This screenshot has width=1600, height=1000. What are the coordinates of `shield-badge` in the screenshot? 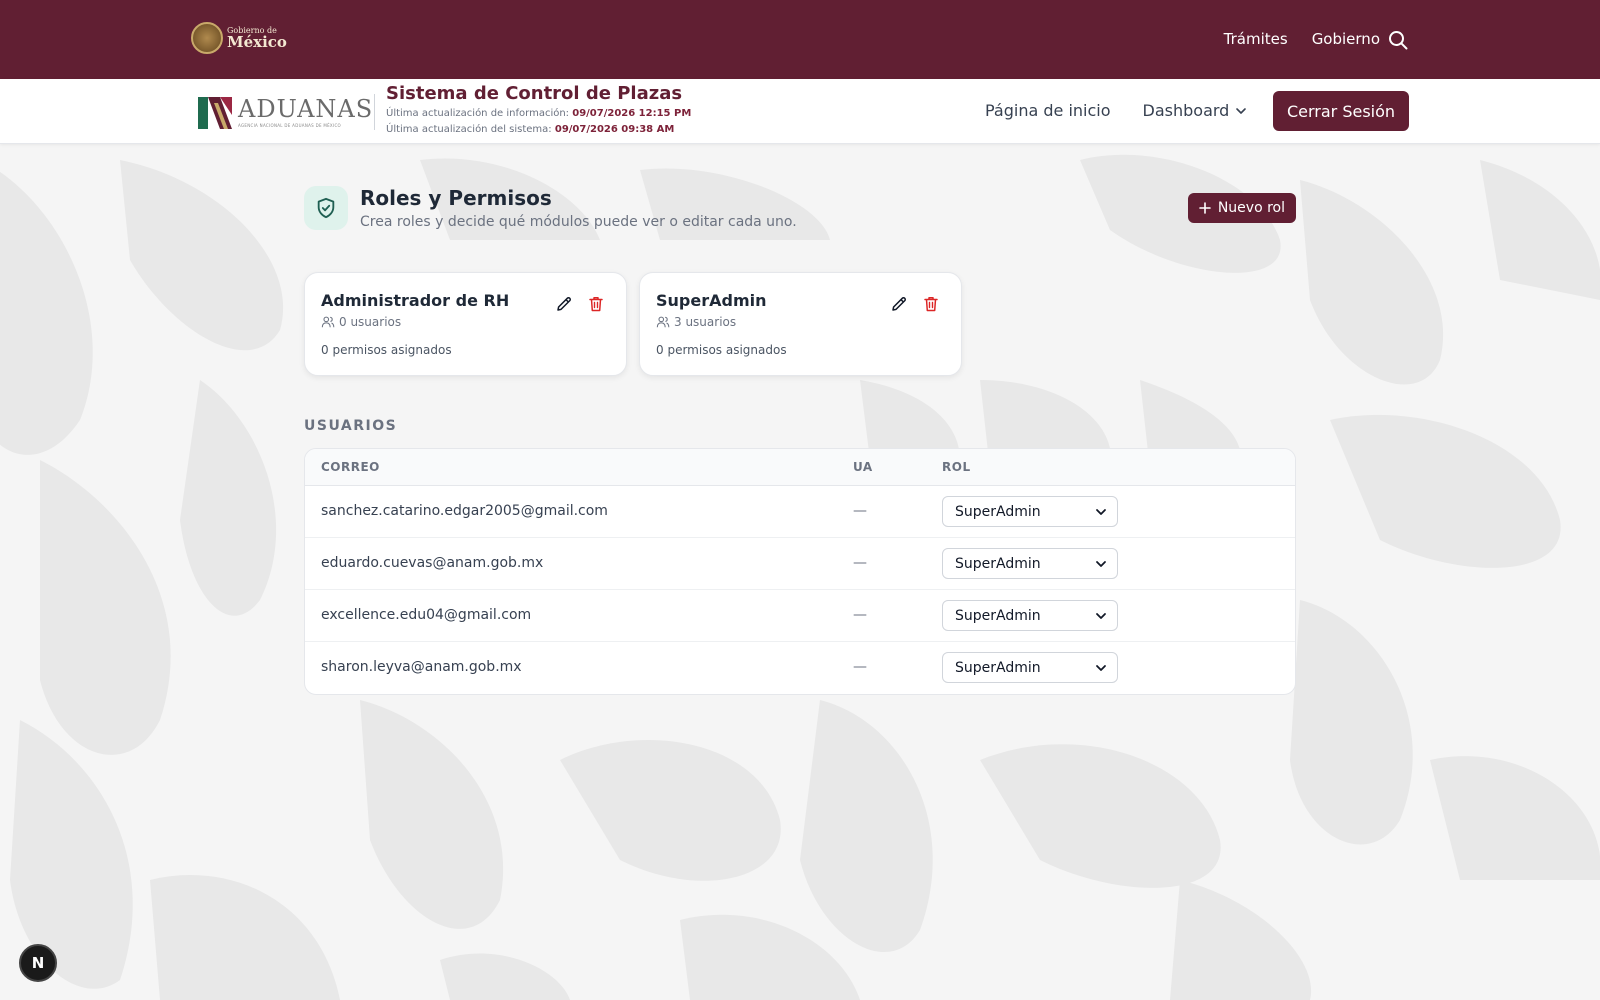 It's located at (326, 208).